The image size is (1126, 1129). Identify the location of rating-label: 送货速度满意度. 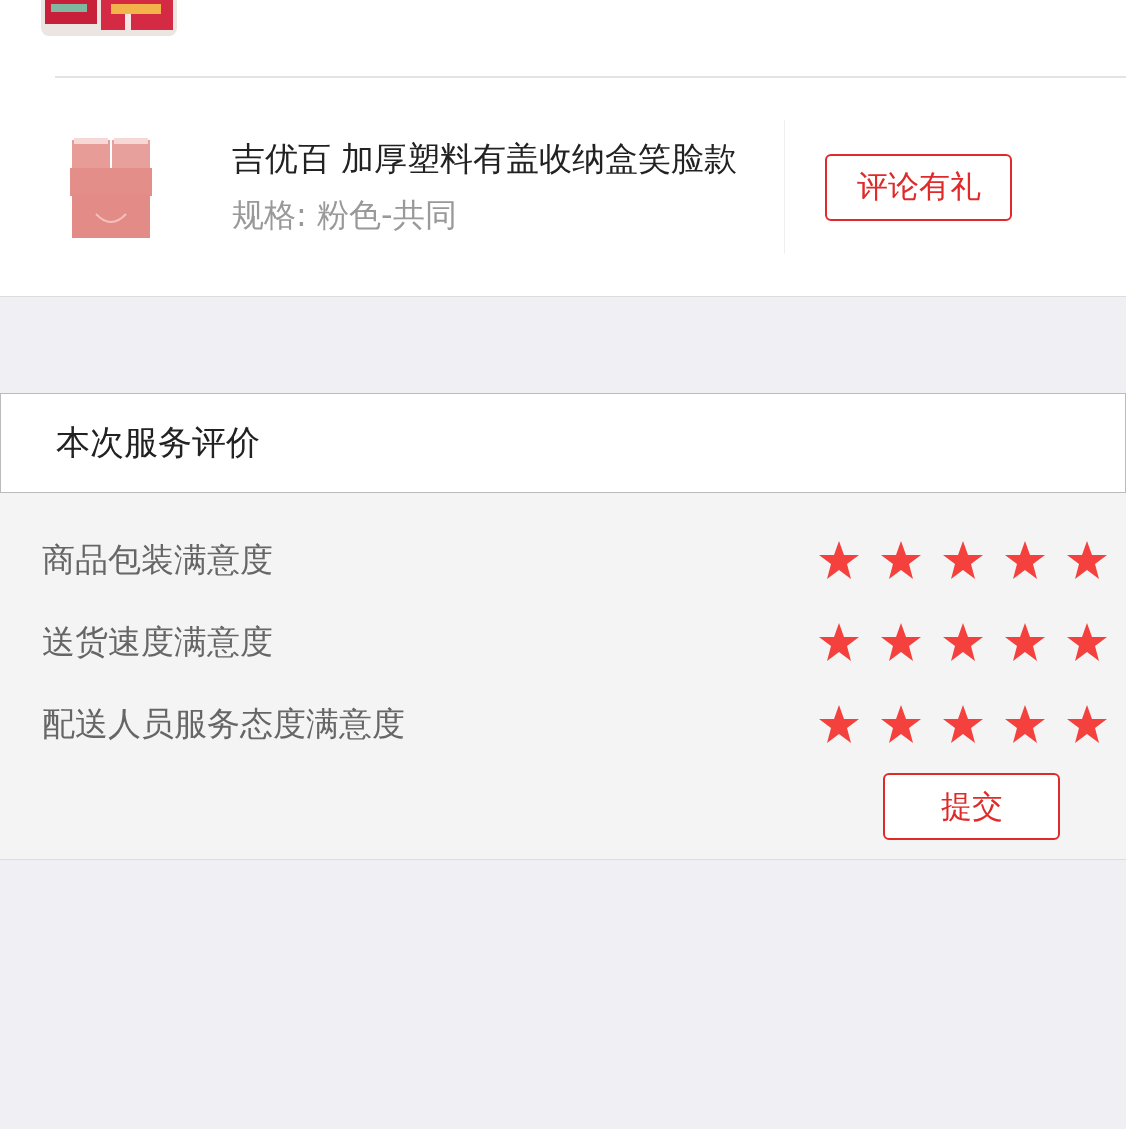
(157, 641).